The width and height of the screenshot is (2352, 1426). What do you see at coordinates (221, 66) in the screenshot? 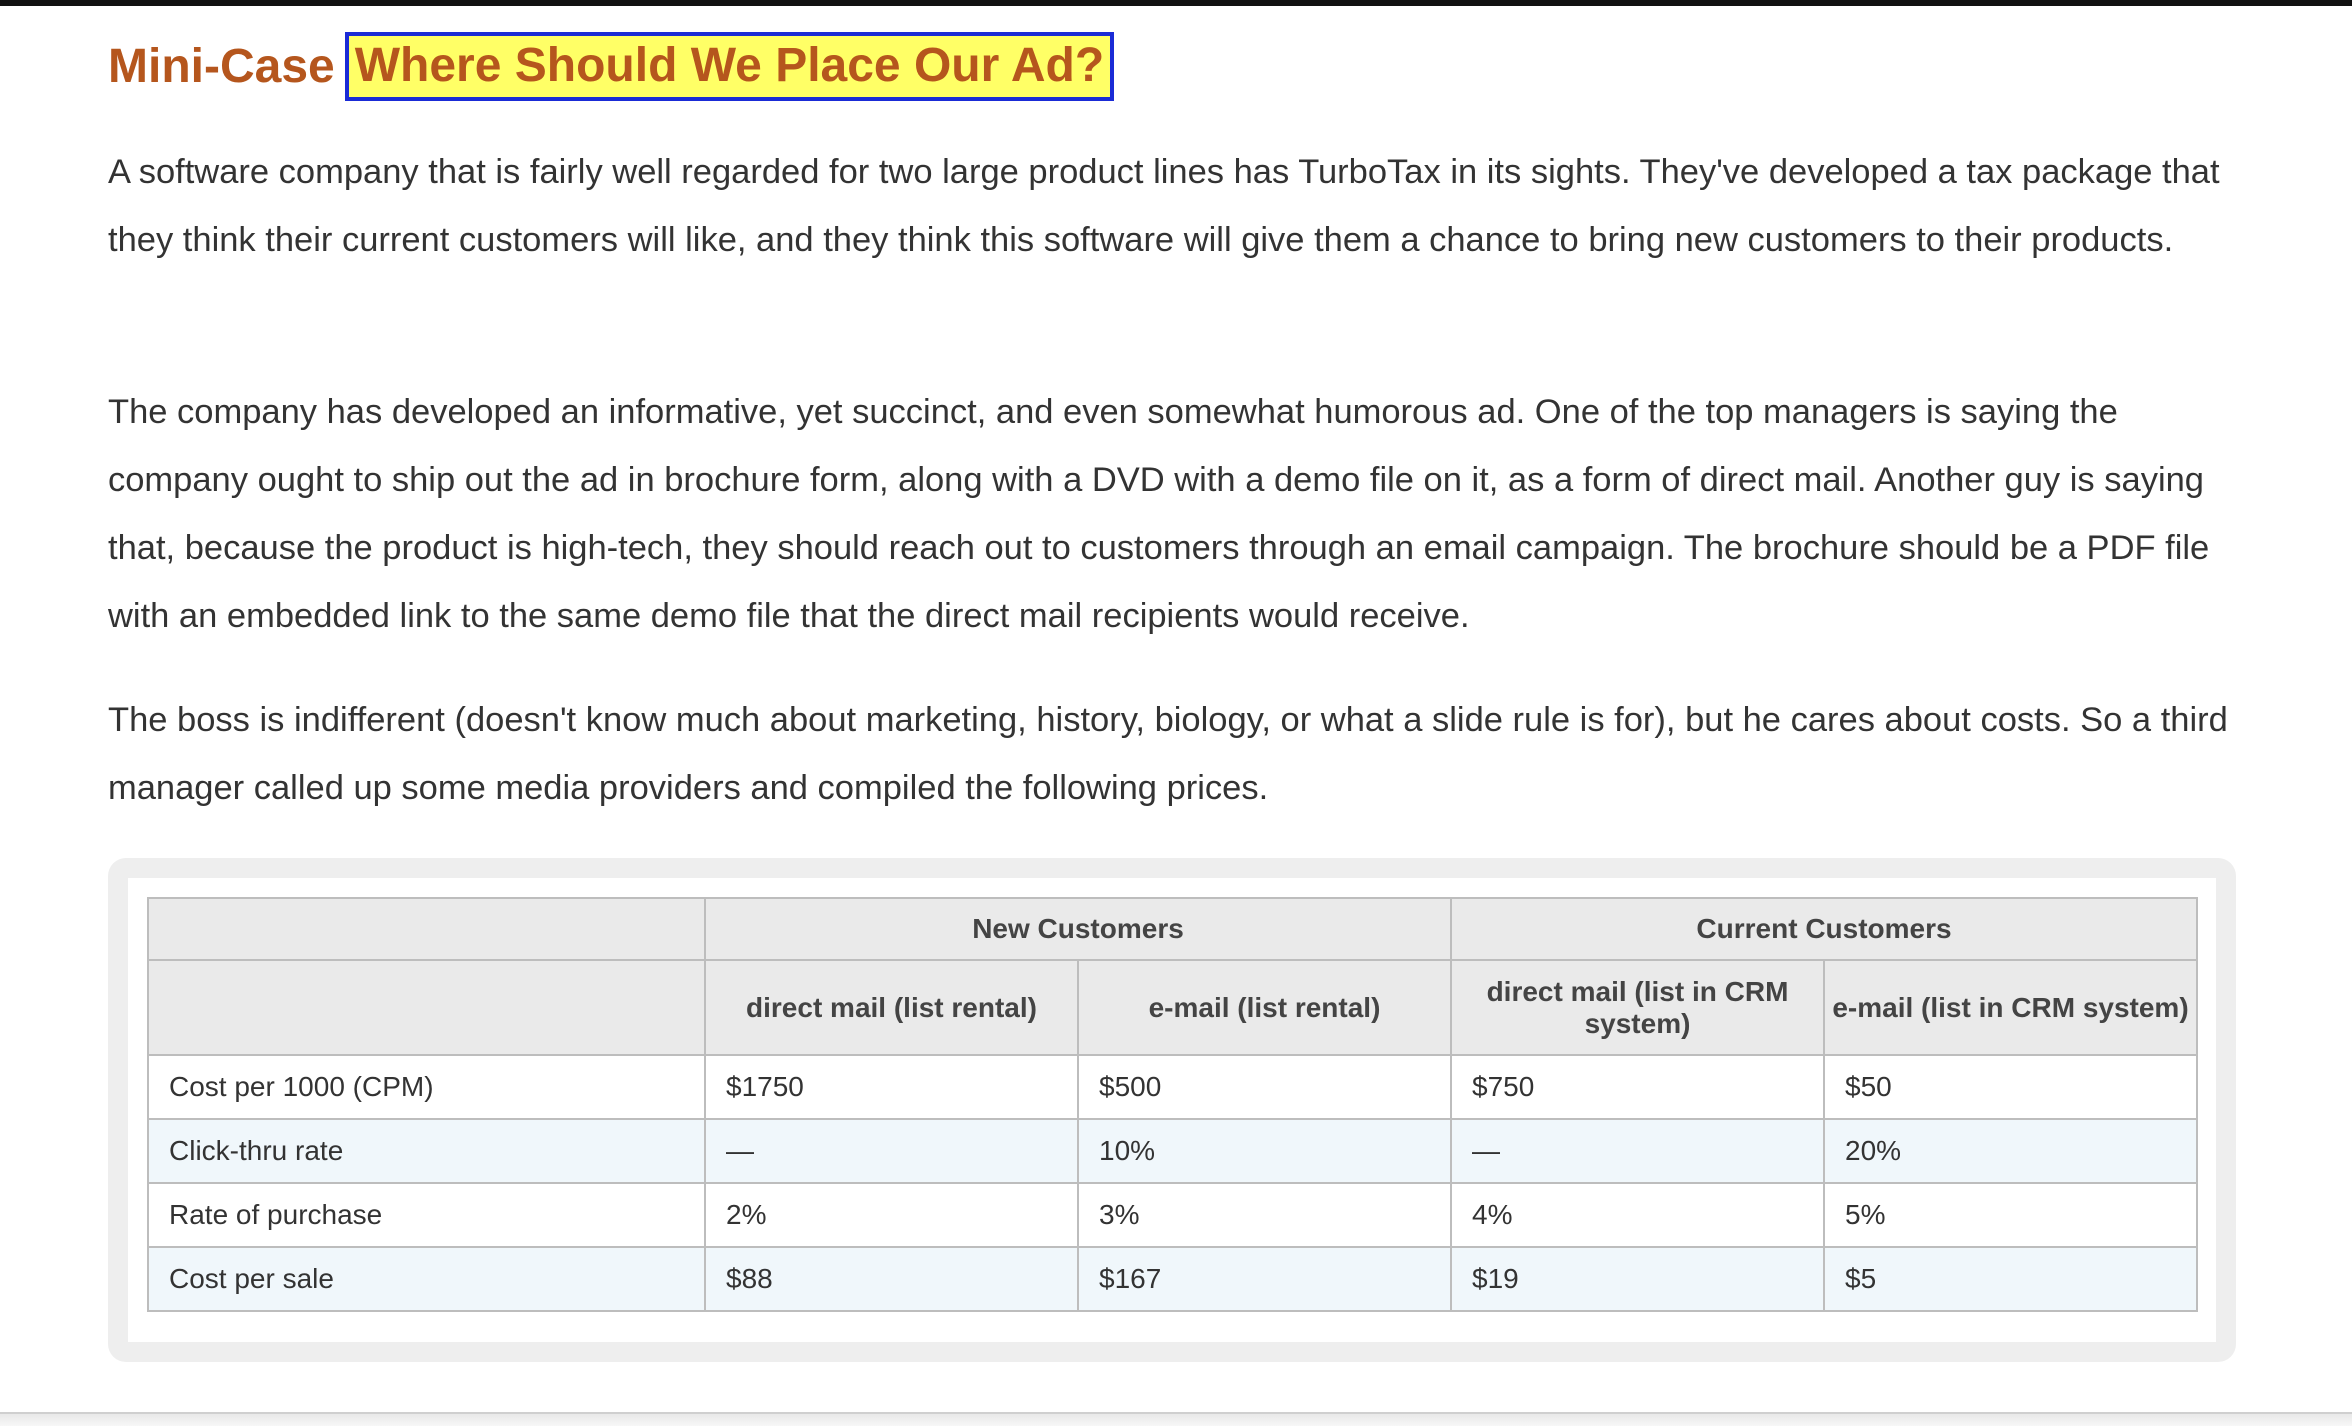
I see `title-prefix: Mini-Case` at bounding box center [221, 66].